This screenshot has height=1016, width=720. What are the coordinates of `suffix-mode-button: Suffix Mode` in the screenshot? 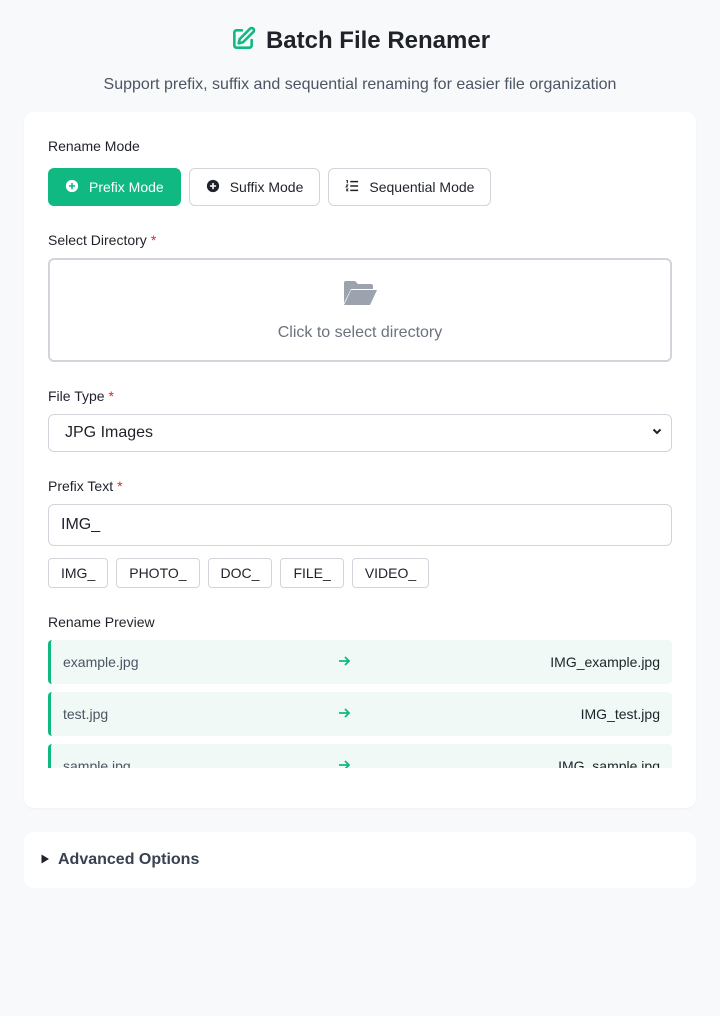 It's located at (254, 187).